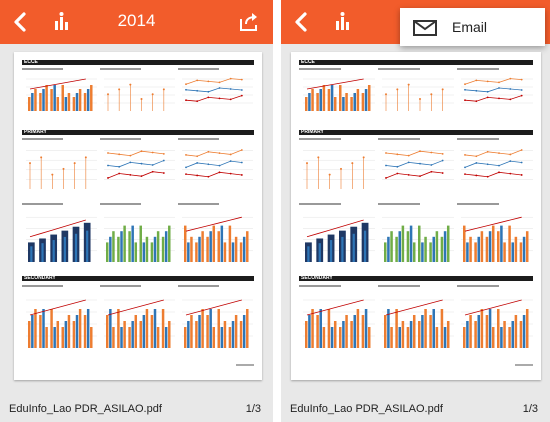  Describe the element at coordinates (249, 22) in the screenshot. I see `share-icon` at that location.